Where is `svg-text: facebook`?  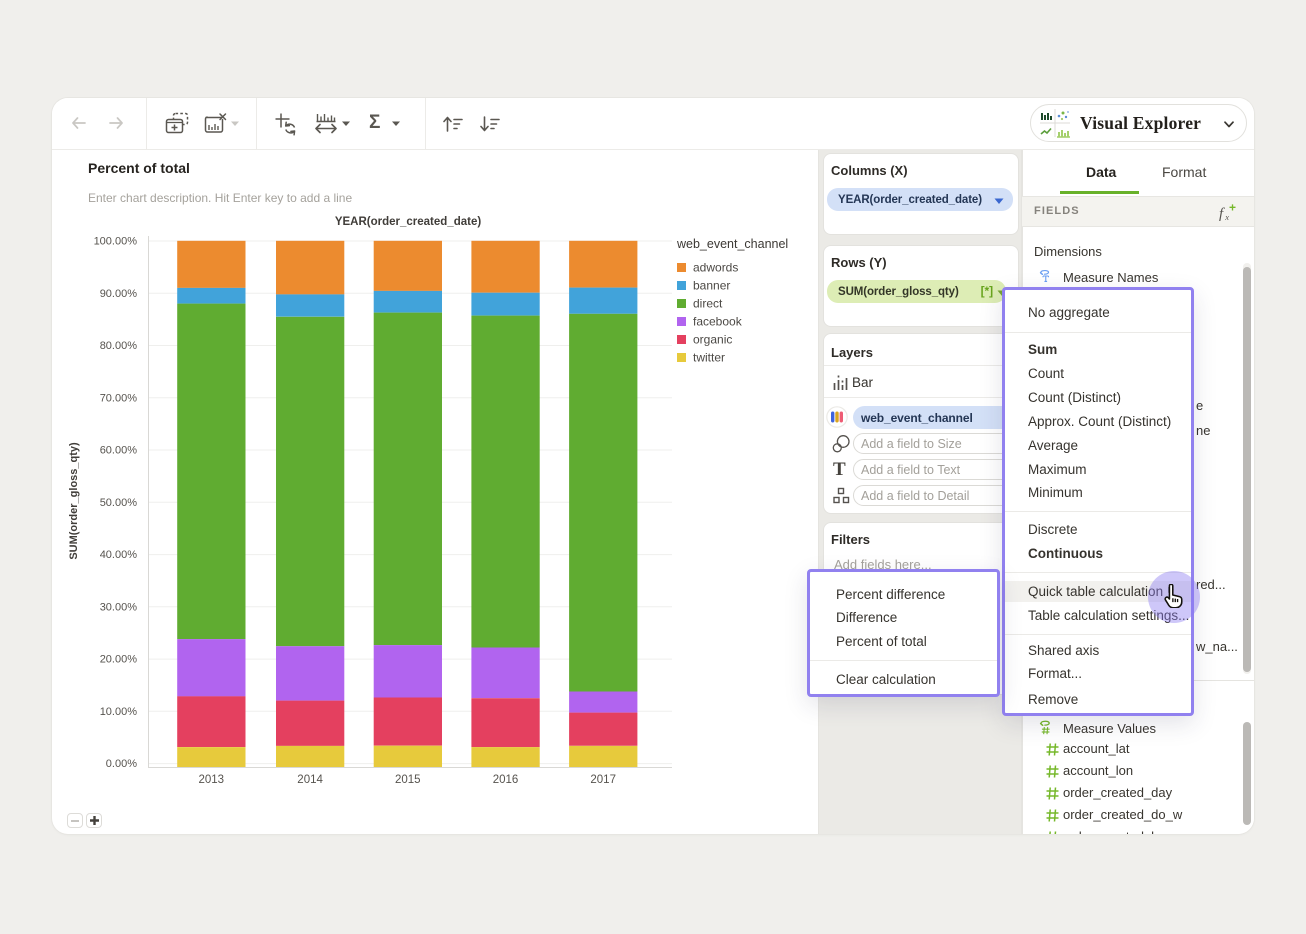 svg-text: facebook is located at coordinates (718, 322).